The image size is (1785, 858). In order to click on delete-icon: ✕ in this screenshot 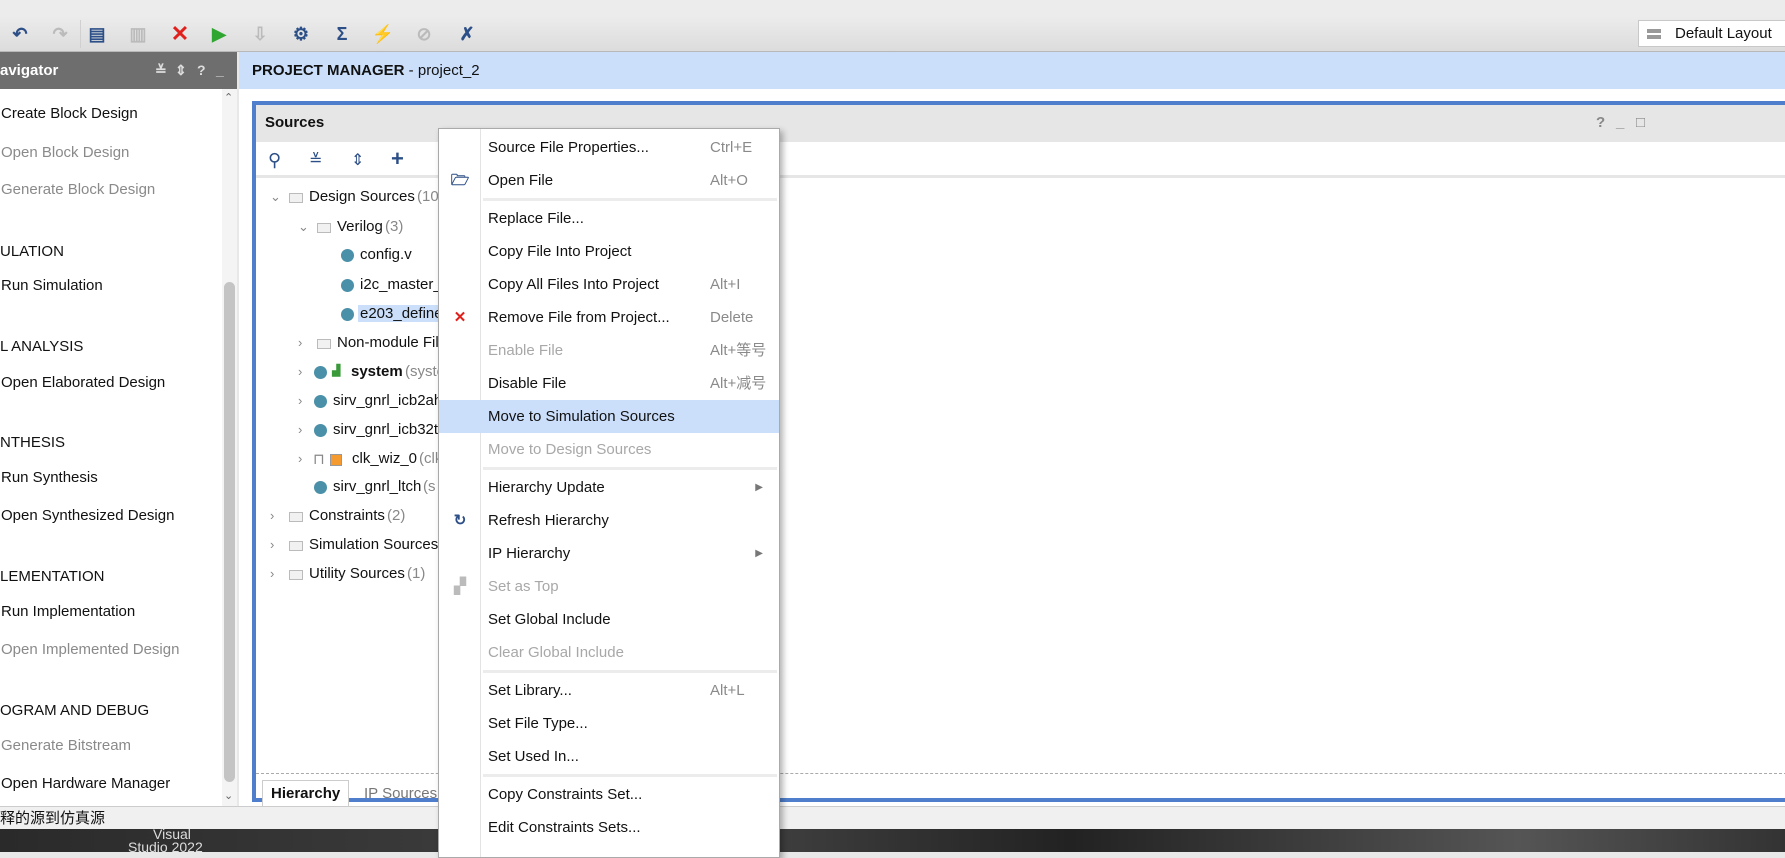, I will do `click(180, 34)`.